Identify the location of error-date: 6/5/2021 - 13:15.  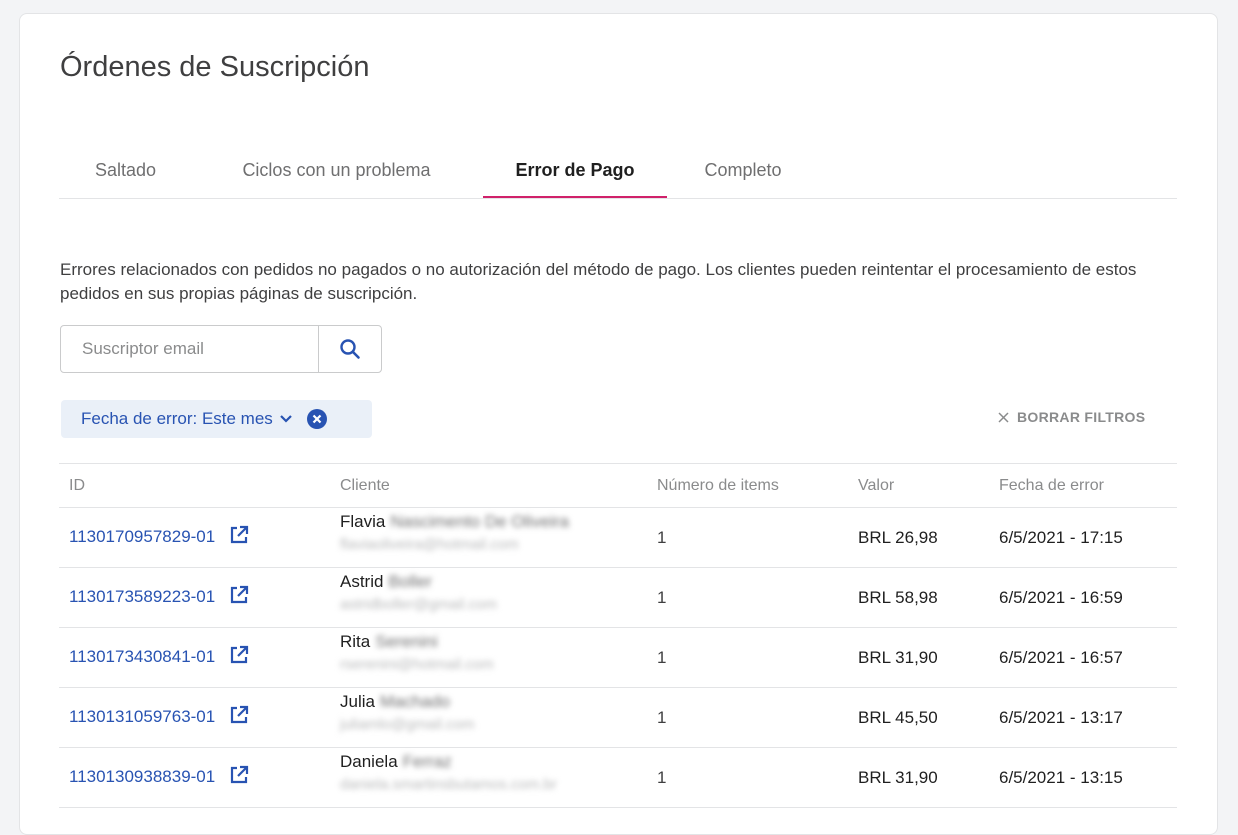
(1088, 777).